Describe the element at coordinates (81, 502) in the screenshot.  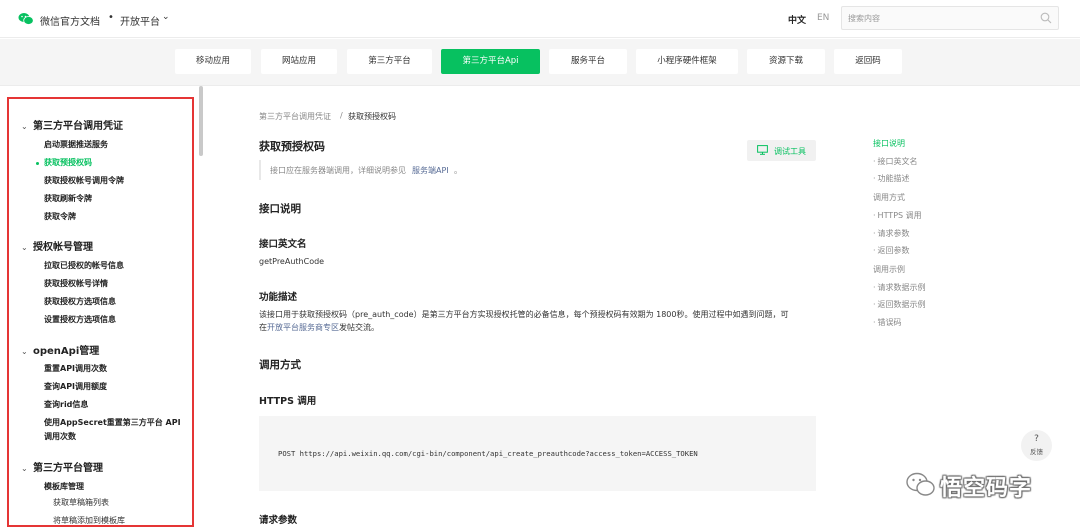
I see `sidebar-subitem: 获取草稿箱列表` at that location.